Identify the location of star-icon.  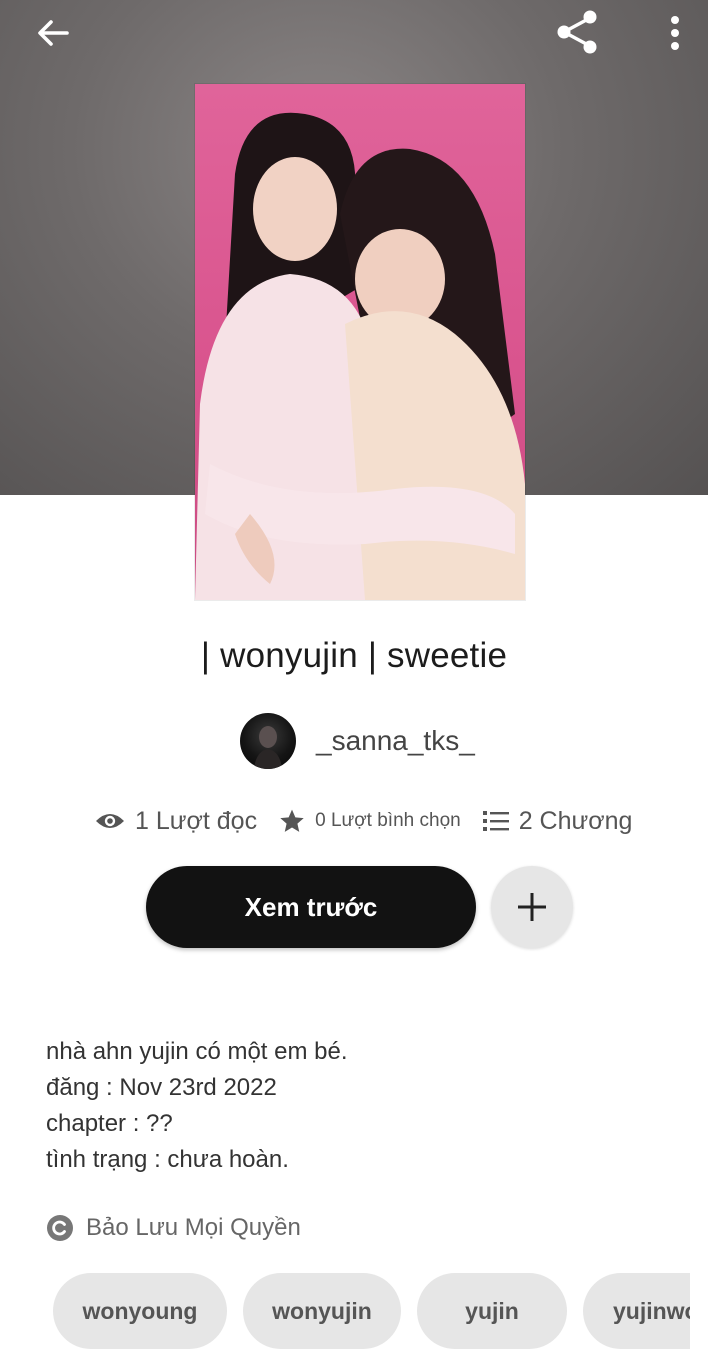
(292, 820).